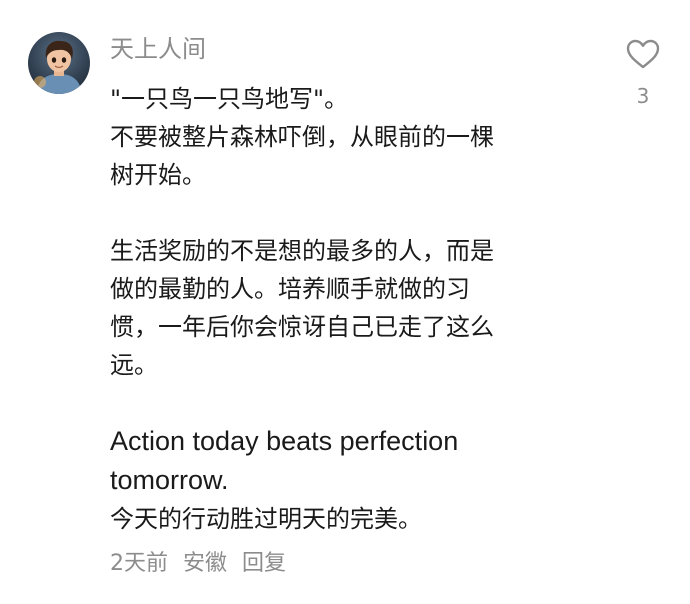  What do you see at coordinates (205, 563) in the screenshot?
I see `comment-location: 安徽` at bounding box center [205, 563].